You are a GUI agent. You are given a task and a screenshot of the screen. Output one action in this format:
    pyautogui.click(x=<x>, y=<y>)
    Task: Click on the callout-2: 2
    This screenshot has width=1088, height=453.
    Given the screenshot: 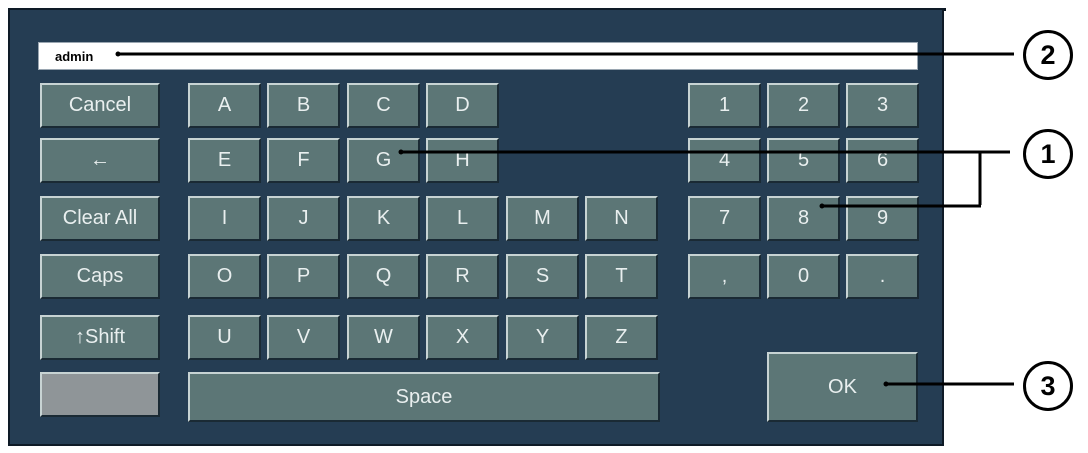 What is the action you would take?
    pyautogui.click(x=1048, y=55)
    